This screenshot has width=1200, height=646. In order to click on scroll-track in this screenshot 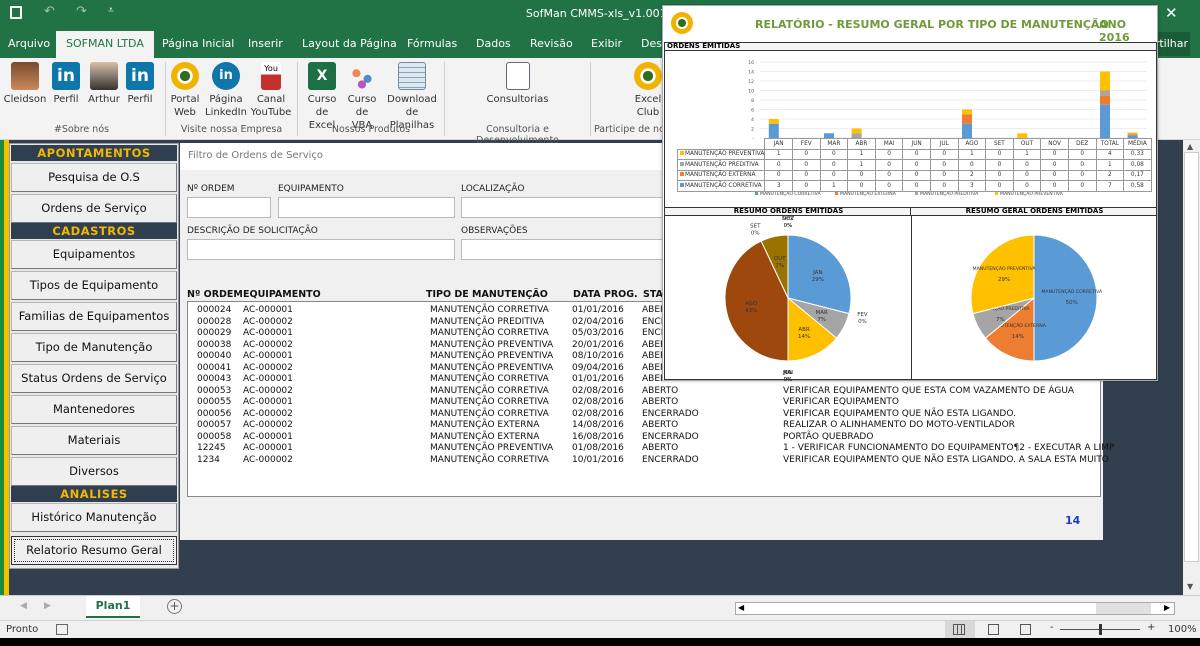, I will do `click(1123, 608)`.